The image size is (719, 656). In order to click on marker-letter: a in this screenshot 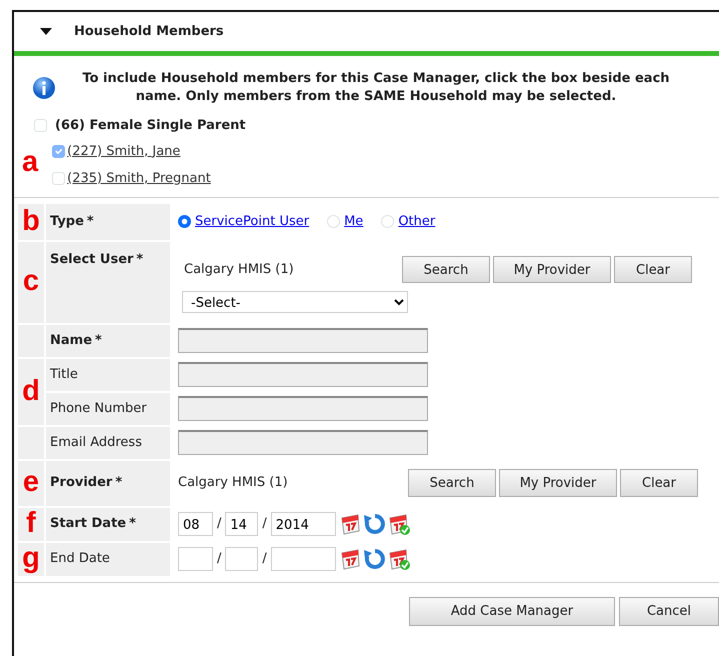, I will do `click(30, 162)`.